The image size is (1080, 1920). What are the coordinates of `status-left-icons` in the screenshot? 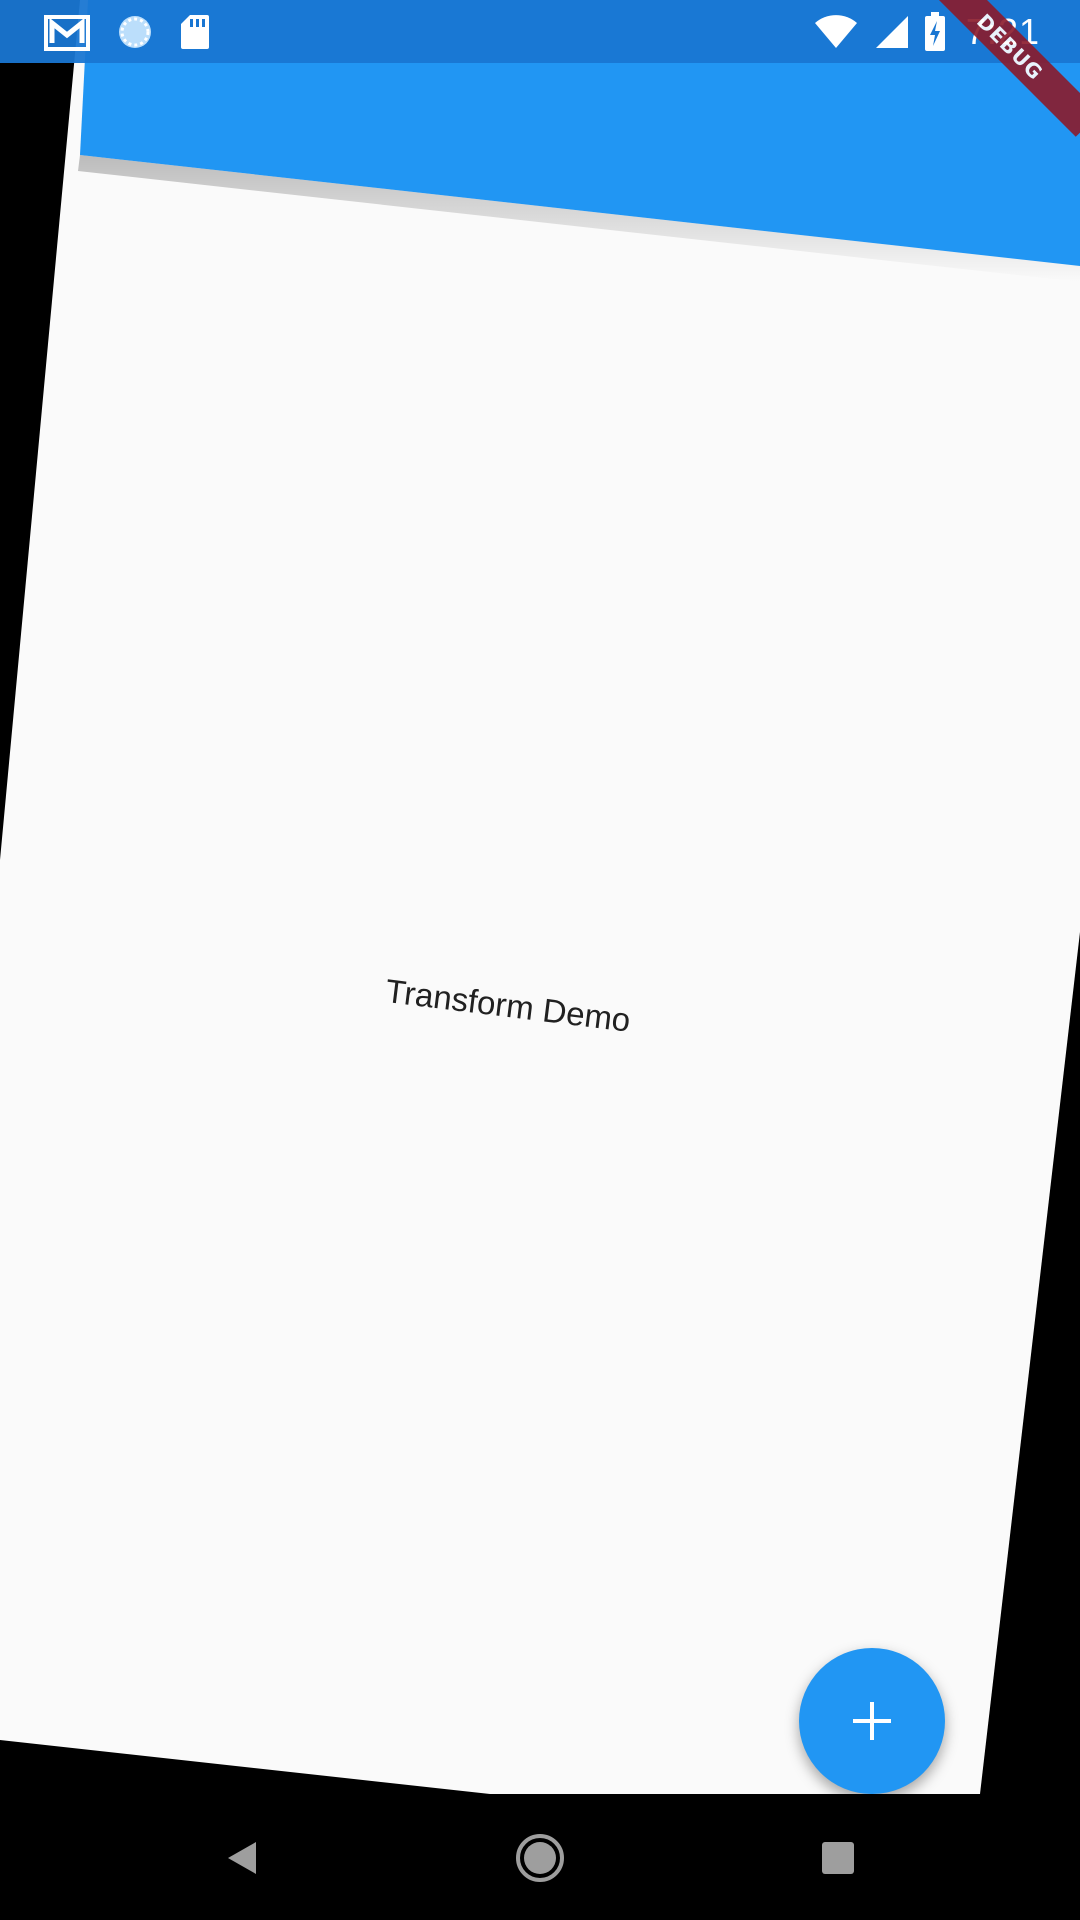 It's located at (127, 32).